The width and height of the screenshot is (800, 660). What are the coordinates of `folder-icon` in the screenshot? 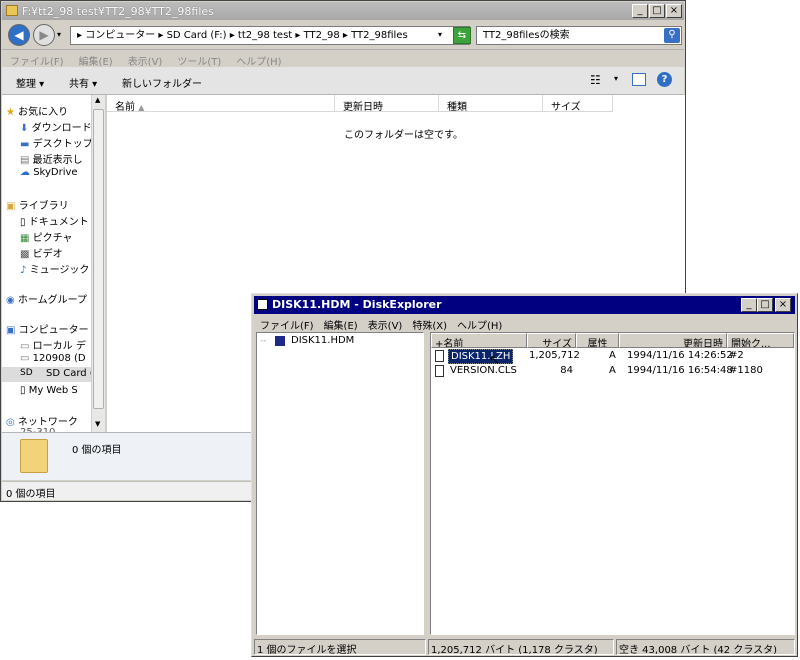 It's located at (34, 456).